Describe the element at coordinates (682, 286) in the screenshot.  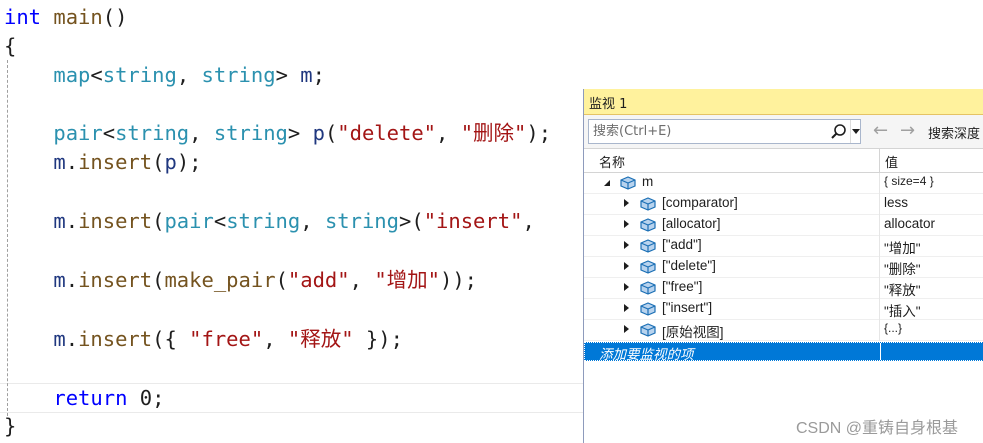
I see `watch-item-name: ["free"]` at that location.